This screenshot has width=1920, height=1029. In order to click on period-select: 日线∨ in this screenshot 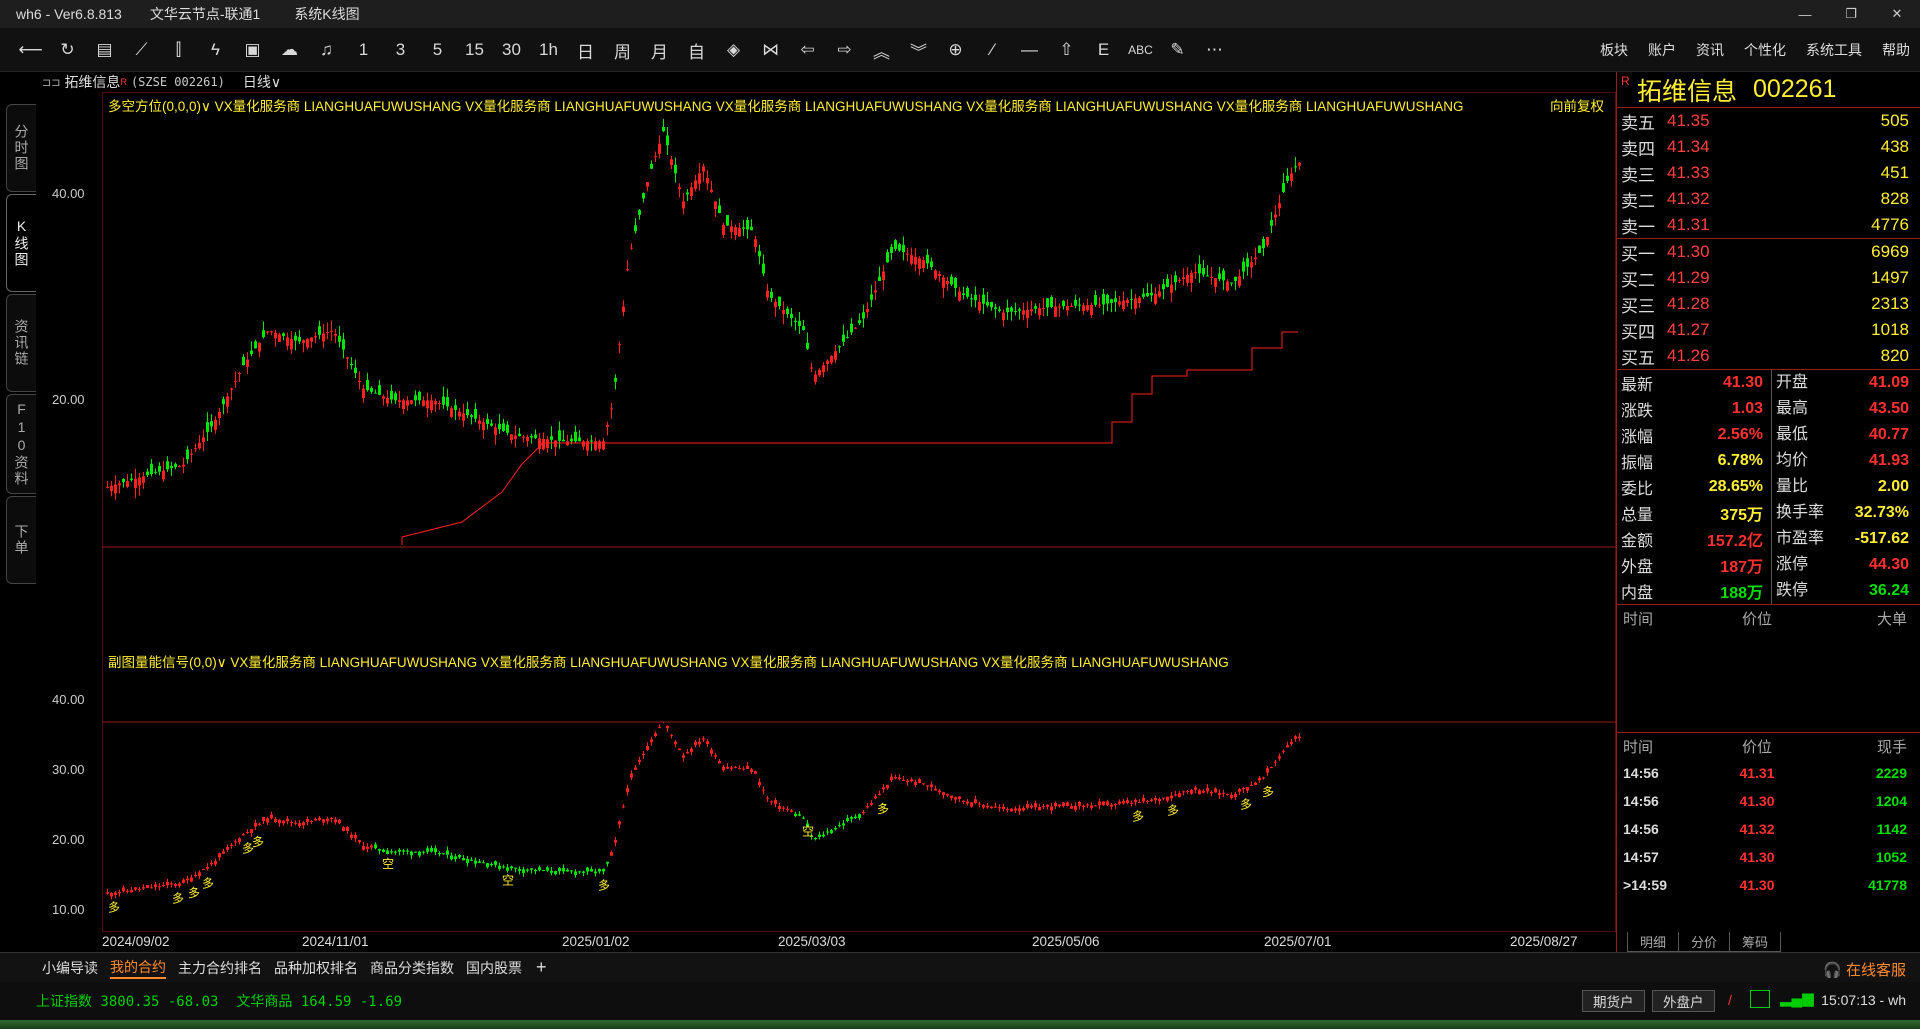, I will do `click(262, 82)`.